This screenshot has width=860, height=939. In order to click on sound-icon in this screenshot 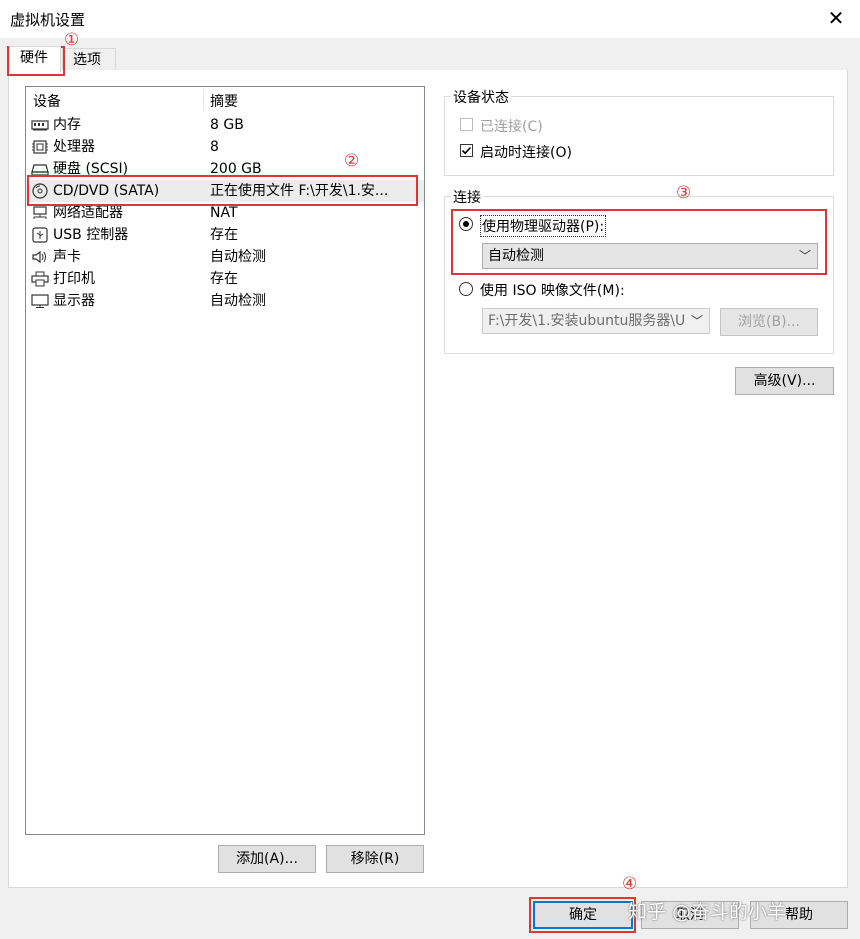, I will do `click(40, 257)`.